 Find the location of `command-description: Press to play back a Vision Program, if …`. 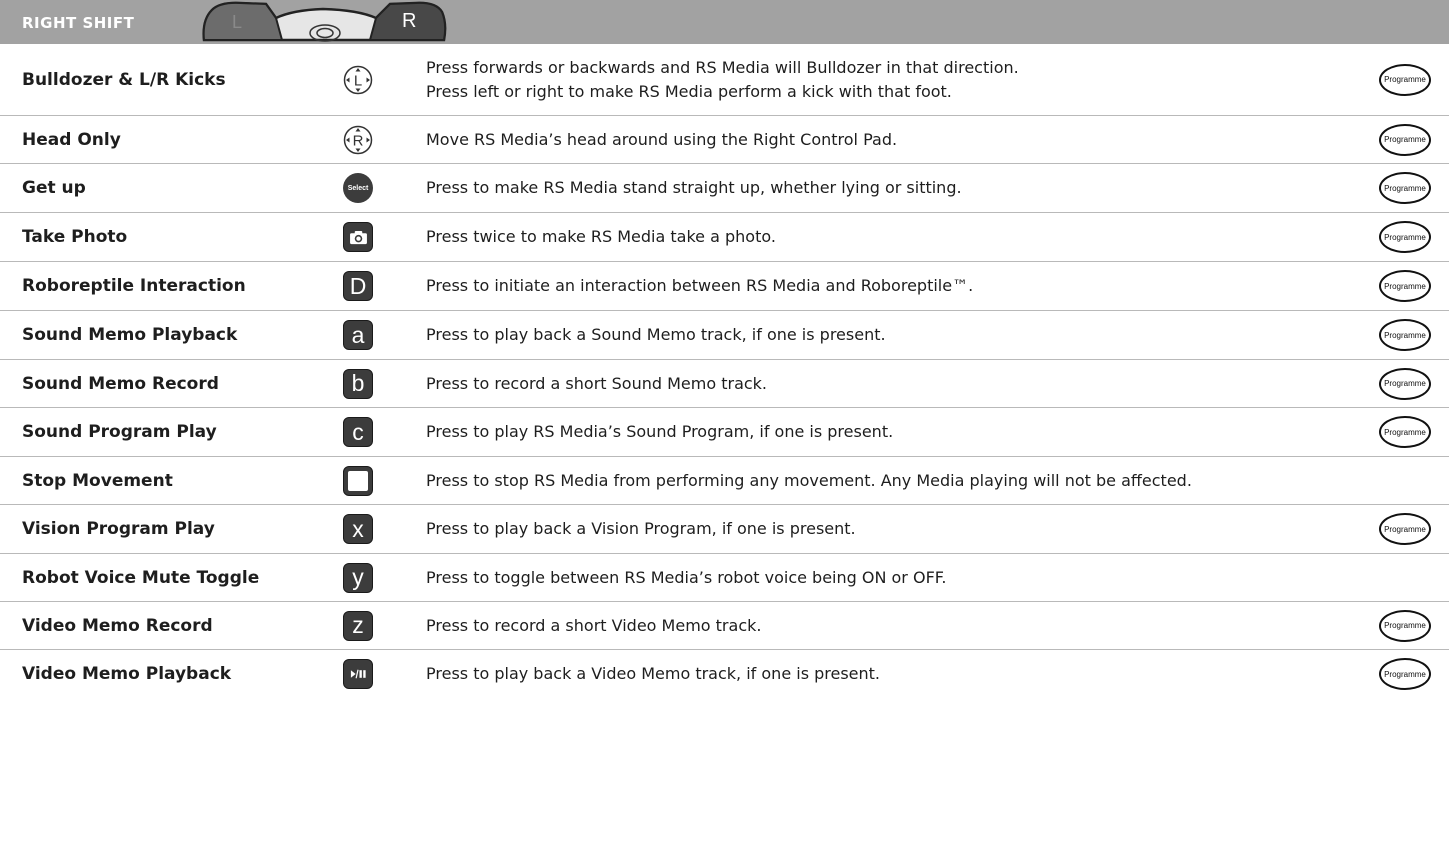

command-description: Press to play back a Vision Program, if … is located at coordinates (916, 529).